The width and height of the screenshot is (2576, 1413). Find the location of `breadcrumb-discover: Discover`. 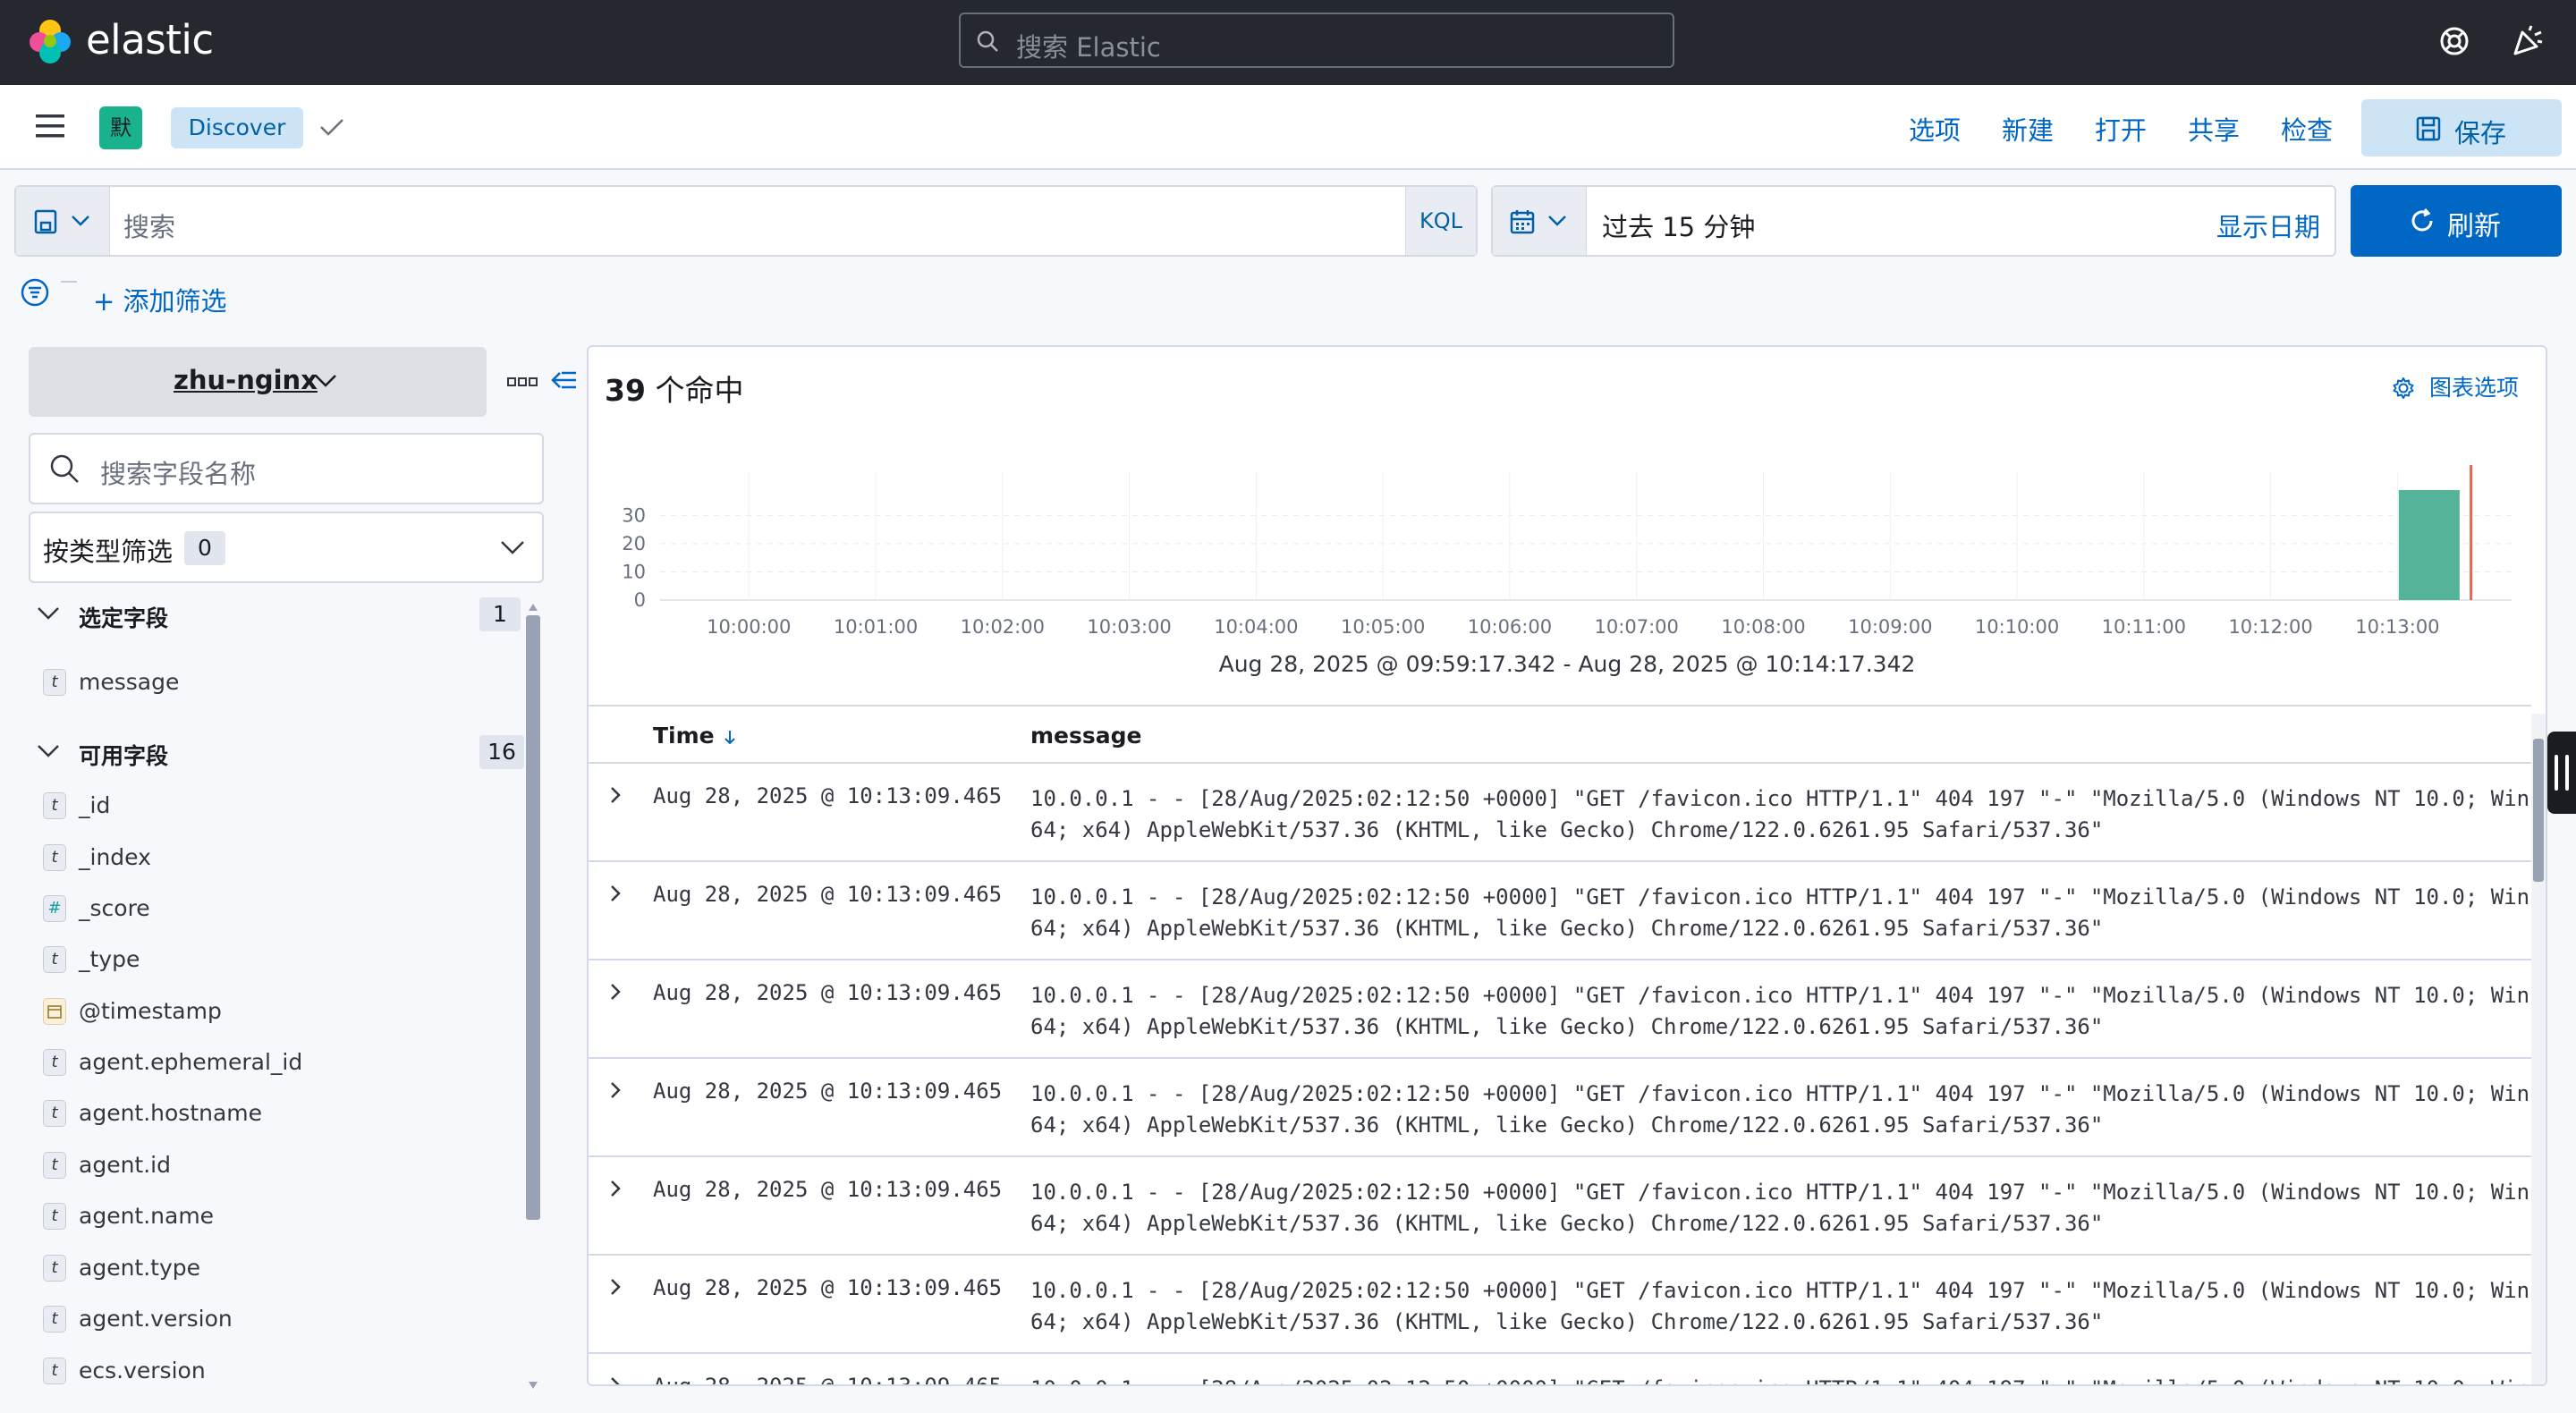

breadcrumb-discover: Discover is located at coordinates (237, 127).